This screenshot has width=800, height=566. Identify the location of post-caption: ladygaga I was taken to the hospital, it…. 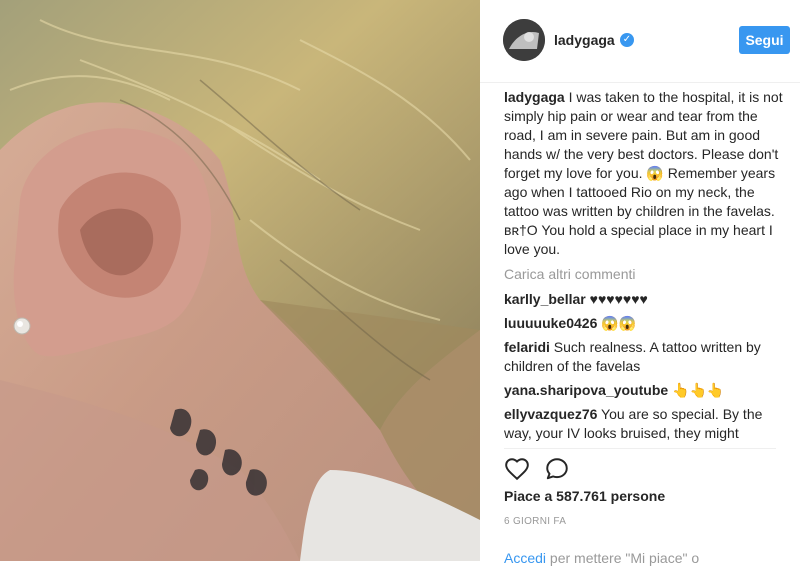
(644, 173).